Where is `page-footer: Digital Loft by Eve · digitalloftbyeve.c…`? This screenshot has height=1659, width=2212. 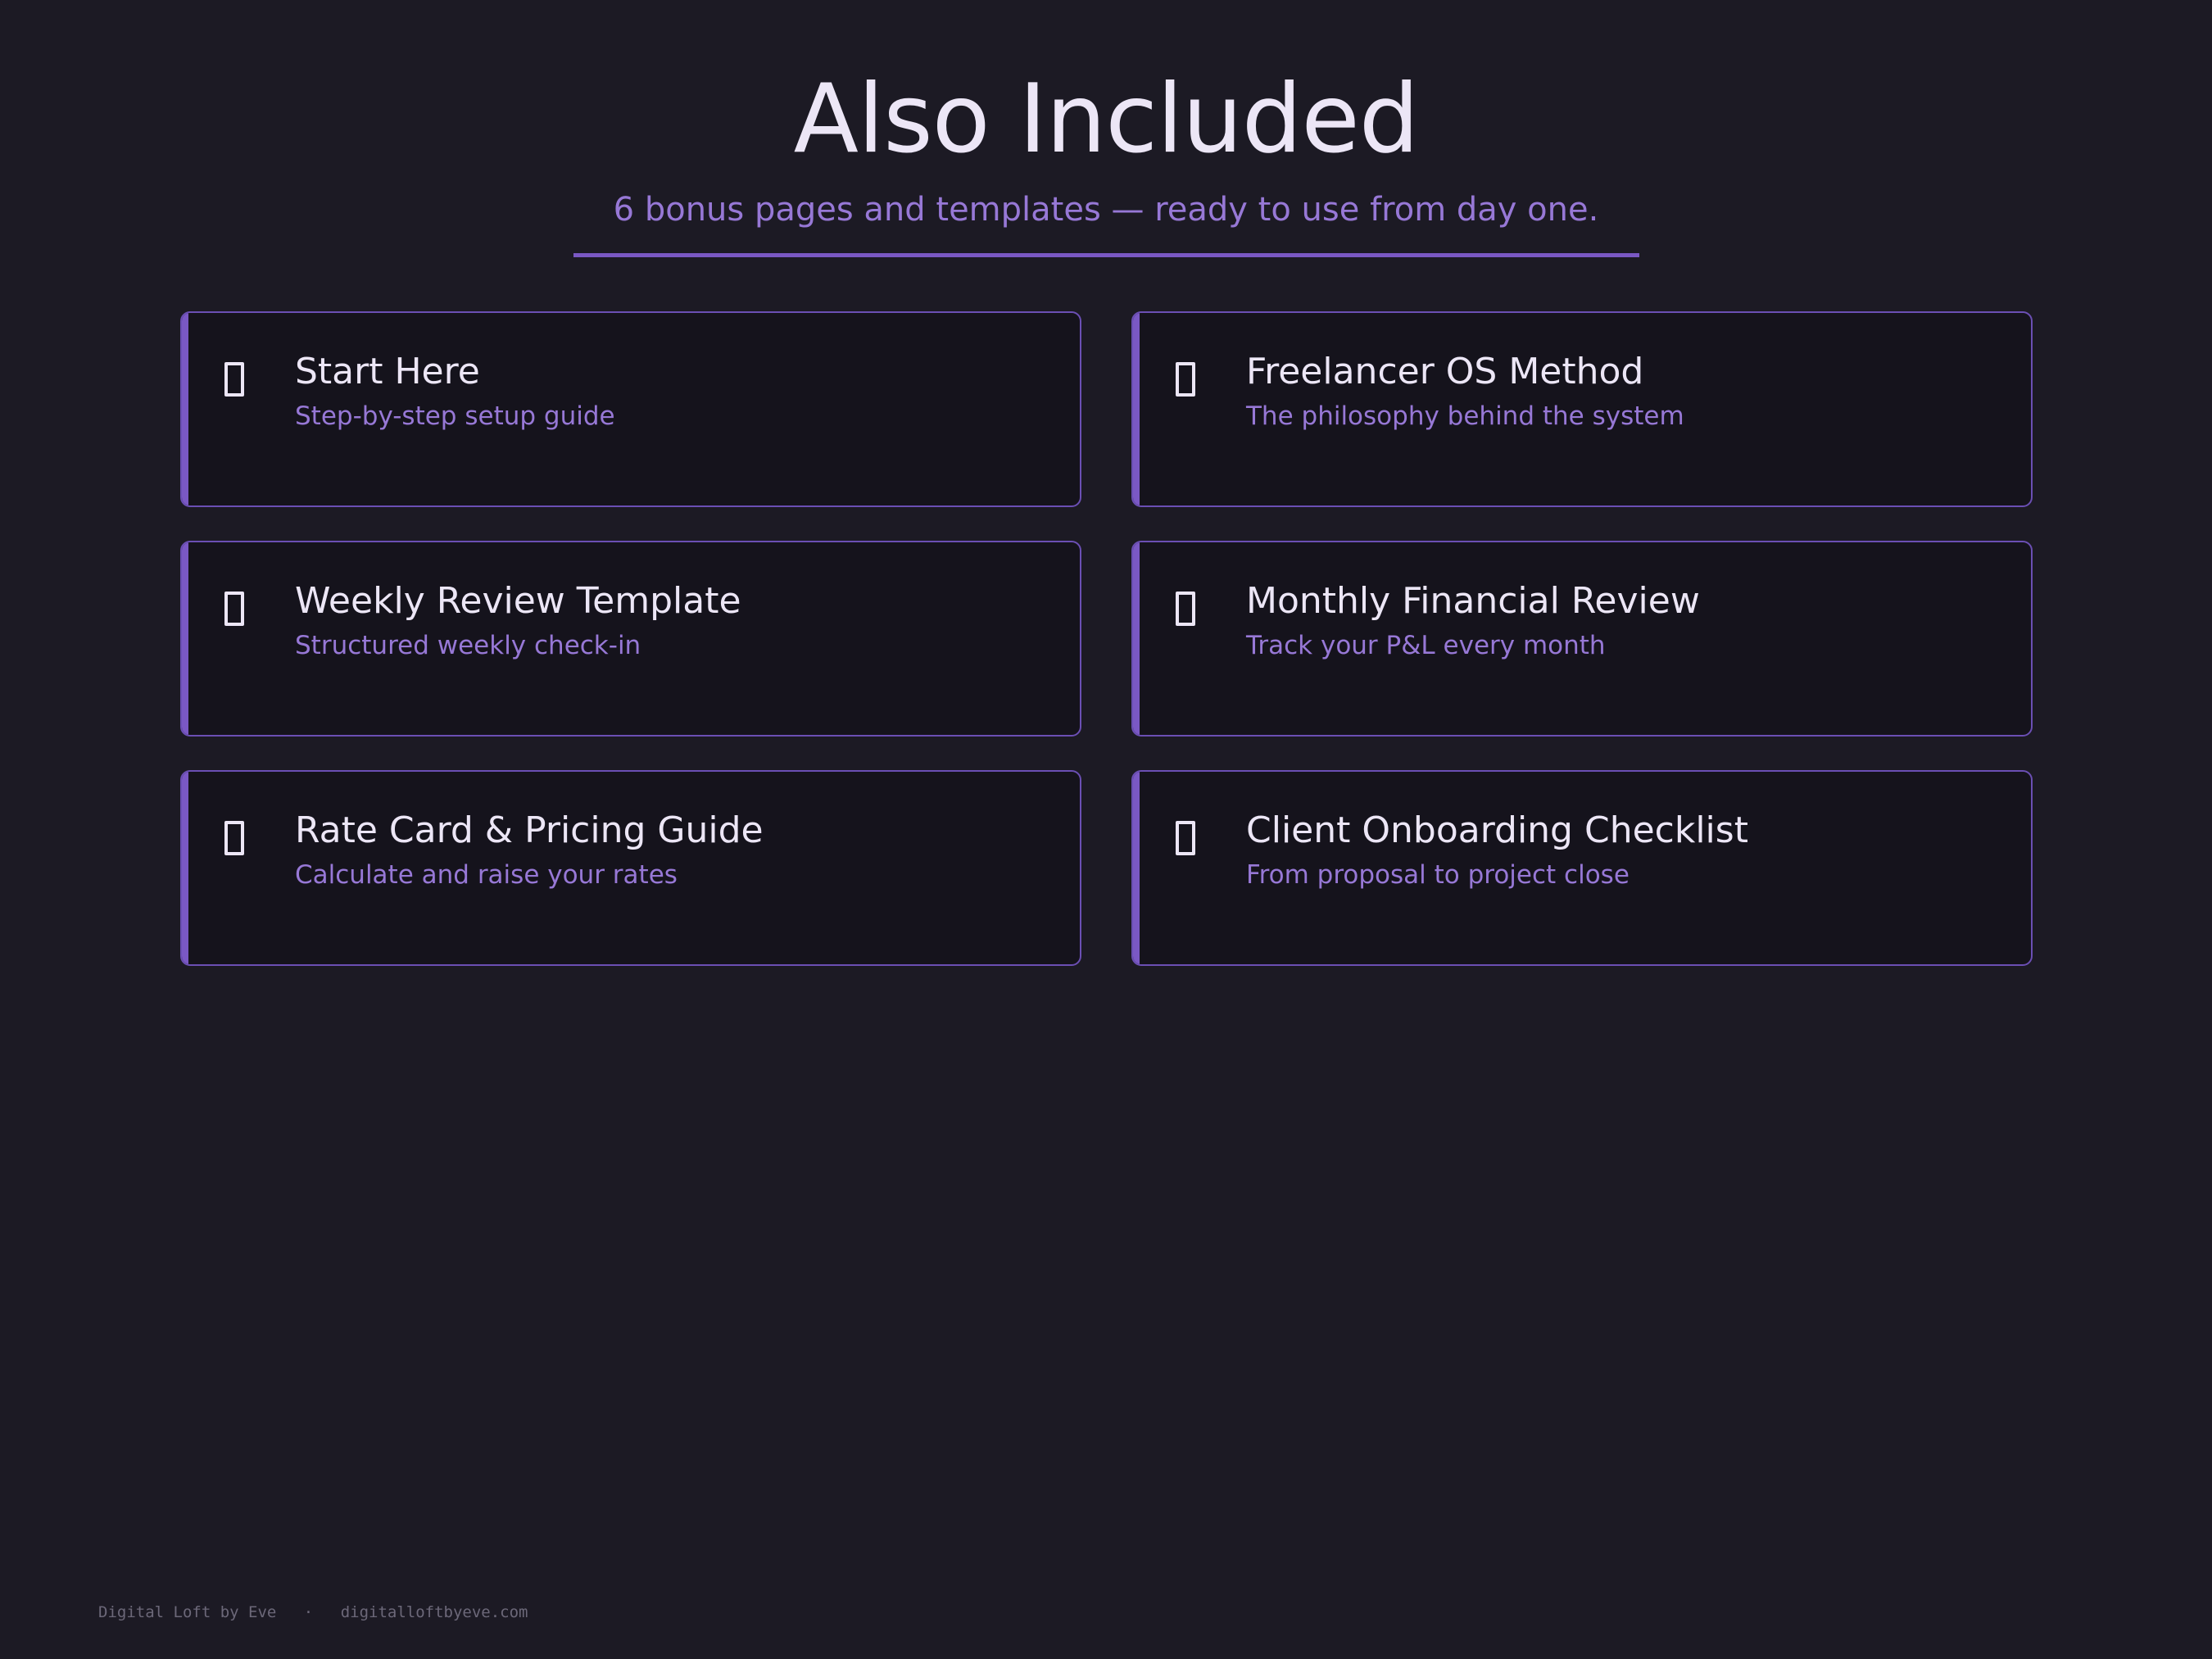 page-footer: Digital Loft by Eve · digitalloftbyeve.c… is located at coordinates (313, 1612).